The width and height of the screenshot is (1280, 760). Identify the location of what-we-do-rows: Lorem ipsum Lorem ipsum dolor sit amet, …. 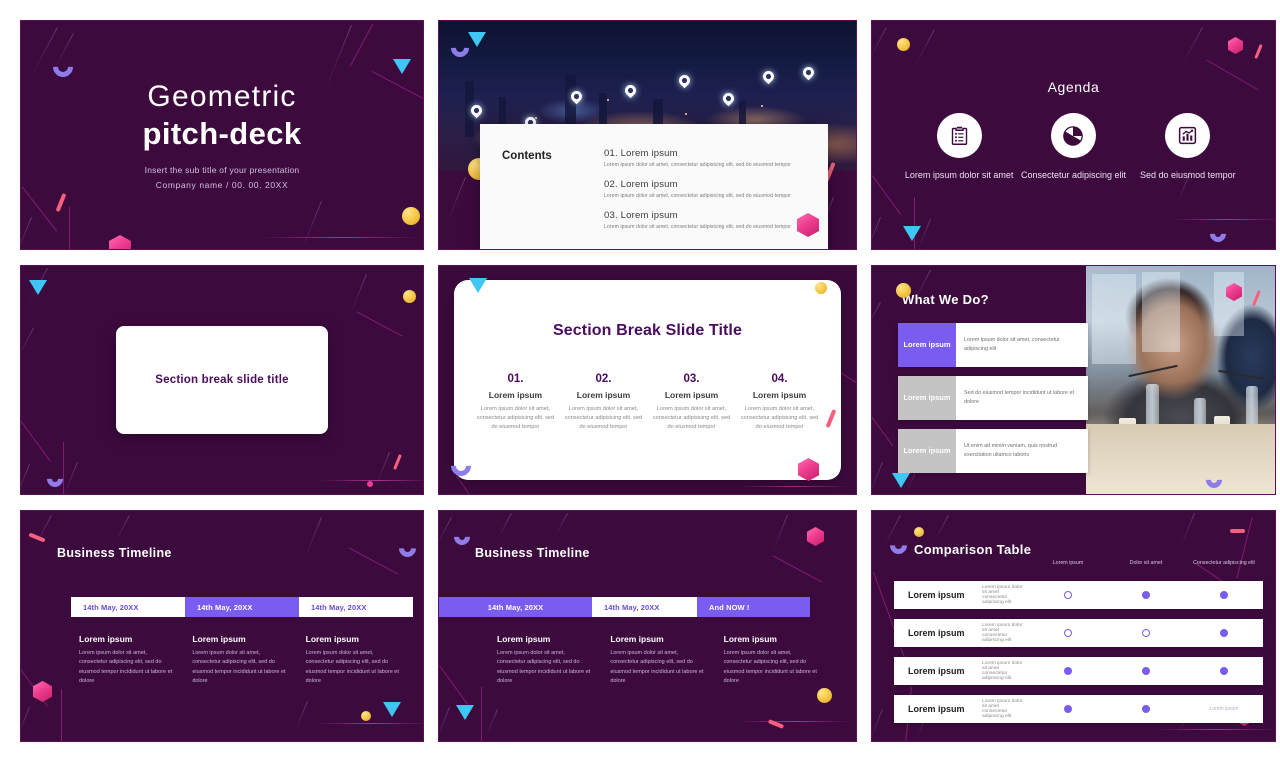
(993, 402).